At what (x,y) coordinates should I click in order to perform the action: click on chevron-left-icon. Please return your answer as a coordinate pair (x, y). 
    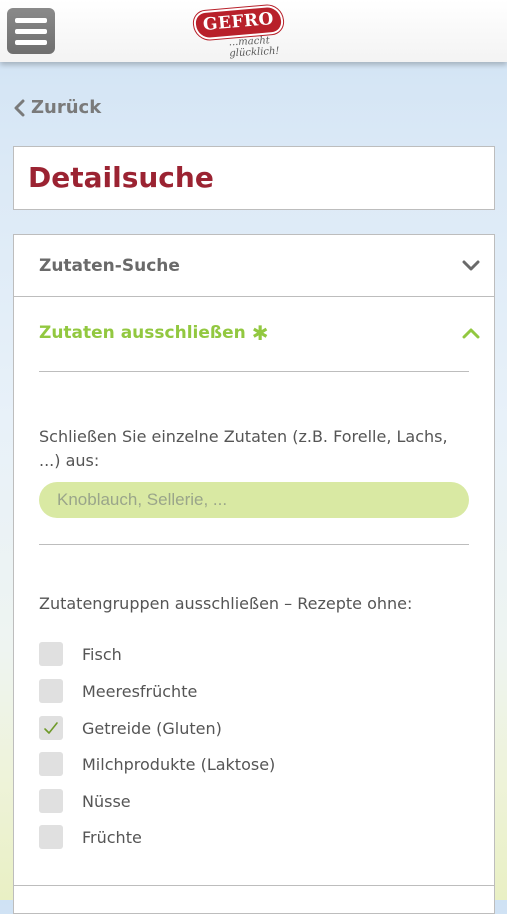
    Looking at the image, I should click on (19, 107).